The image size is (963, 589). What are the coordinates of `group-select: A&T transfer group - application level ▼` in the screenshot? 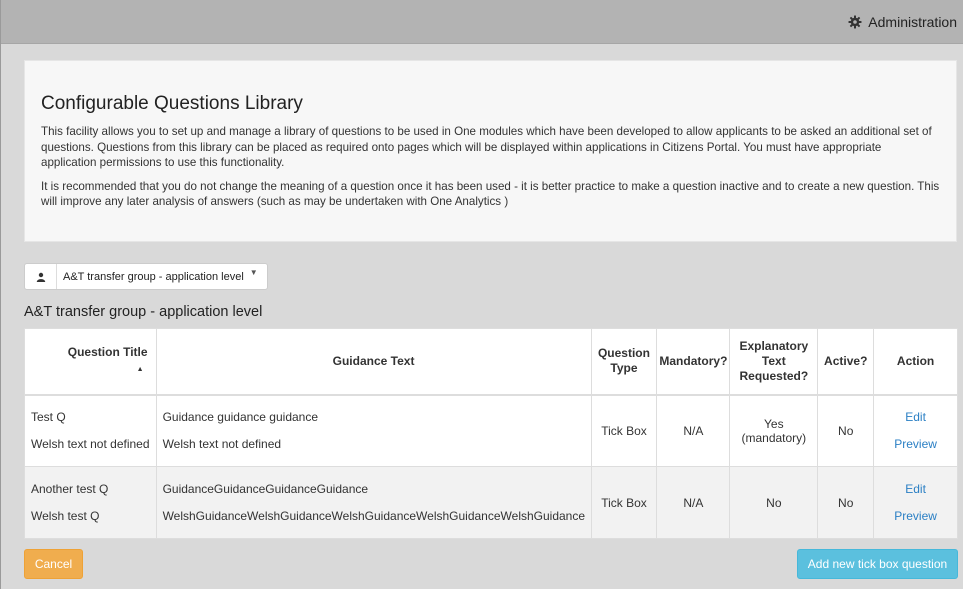 It's located at (146, 276).